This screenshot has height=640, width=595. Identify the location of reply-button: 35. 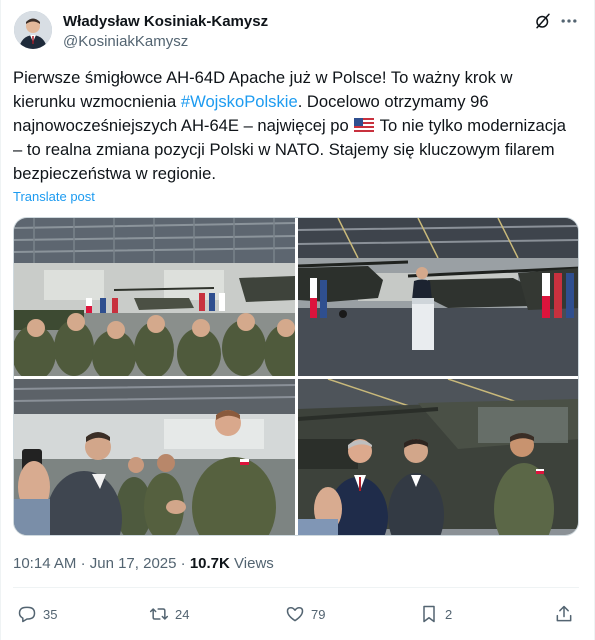
(37, 614).